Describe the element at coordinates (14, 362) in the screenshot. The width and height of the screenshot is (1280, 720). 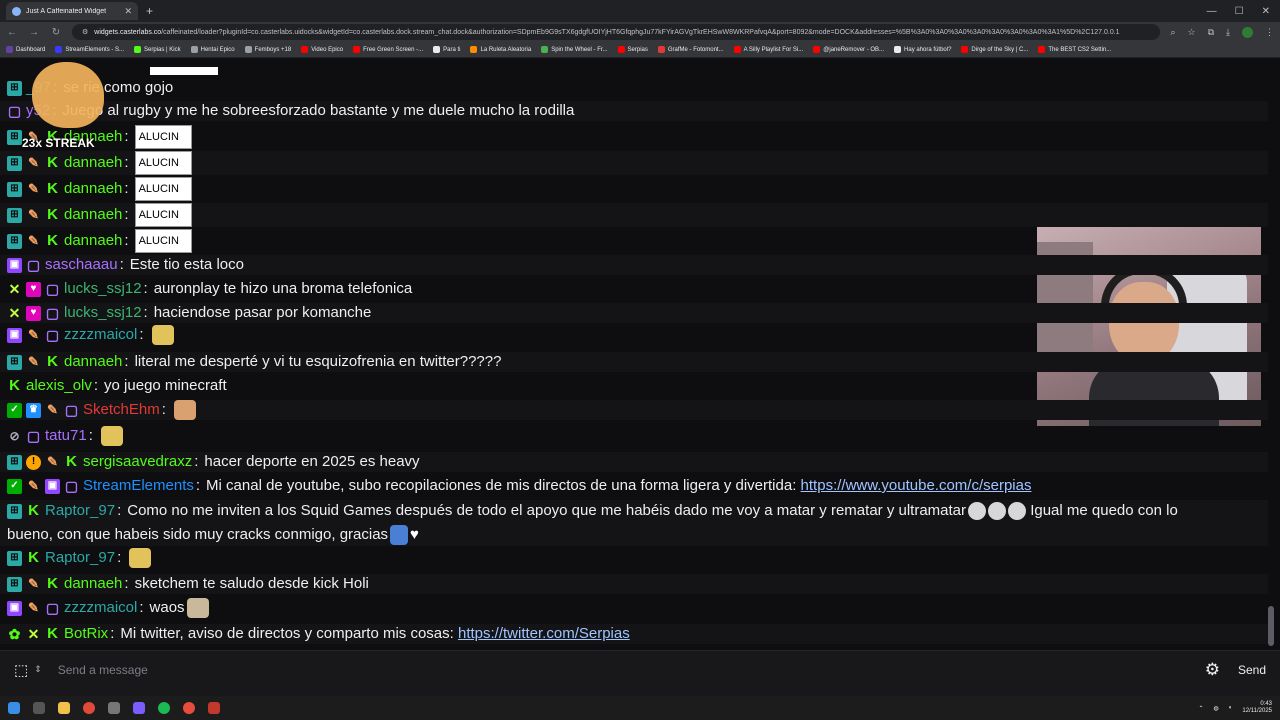
I see `moderator-badge-icon: ⊞` at that location.